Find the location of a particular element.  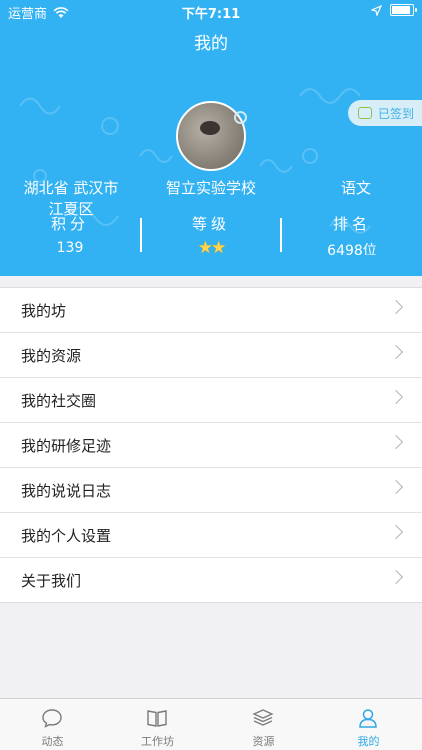

tab-label: 资源 is located at coordinates (263, 741).